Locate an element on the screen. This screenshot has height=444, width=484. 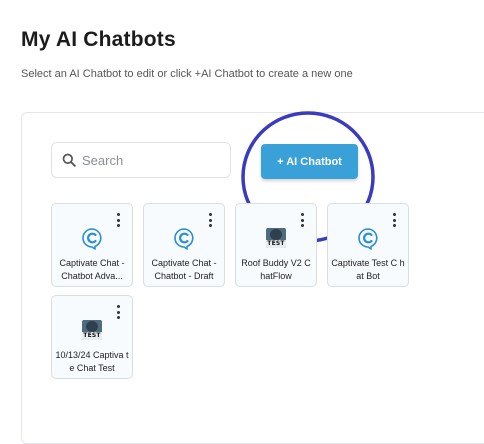
chatbot-card-label: Roof Buddy V2 ChatFlow is located at coordinates (276, 269).